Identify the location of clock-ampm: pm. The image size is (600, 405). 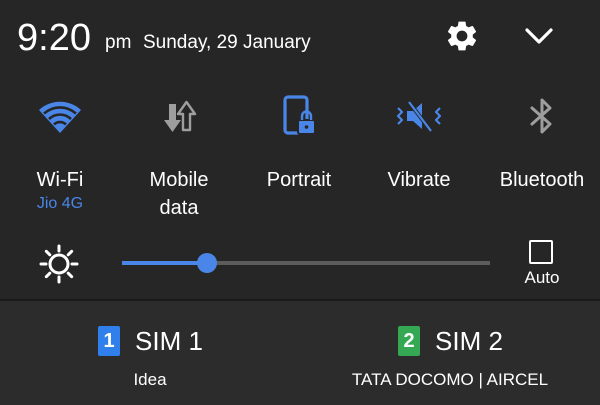
(118, 42).